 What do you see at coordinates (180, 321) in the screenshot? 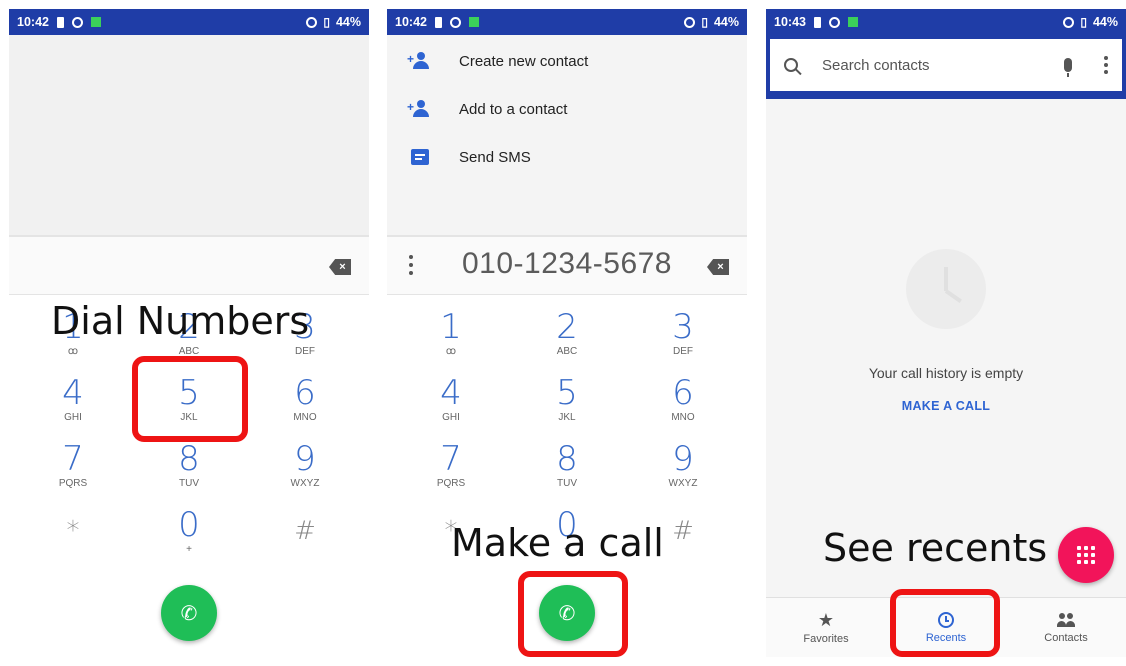
I see `overlay-caption: Dial Numbers` at bounding box center [180, 321].